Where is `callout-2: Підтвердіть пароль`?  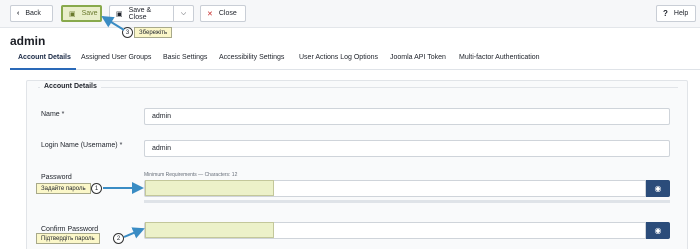 callout-2: Підтвердіть пароль is located at coordinates (68, 238).